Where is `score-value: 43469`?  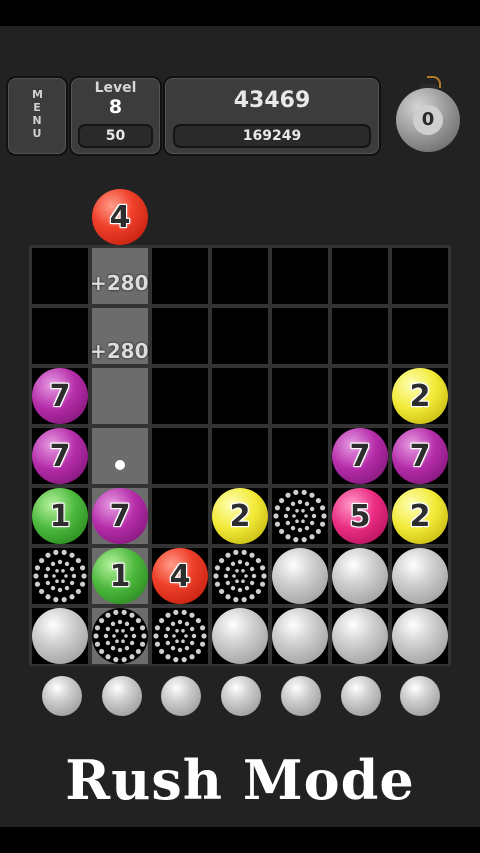
score-value: 43469 is located at coordinates (272, 100).